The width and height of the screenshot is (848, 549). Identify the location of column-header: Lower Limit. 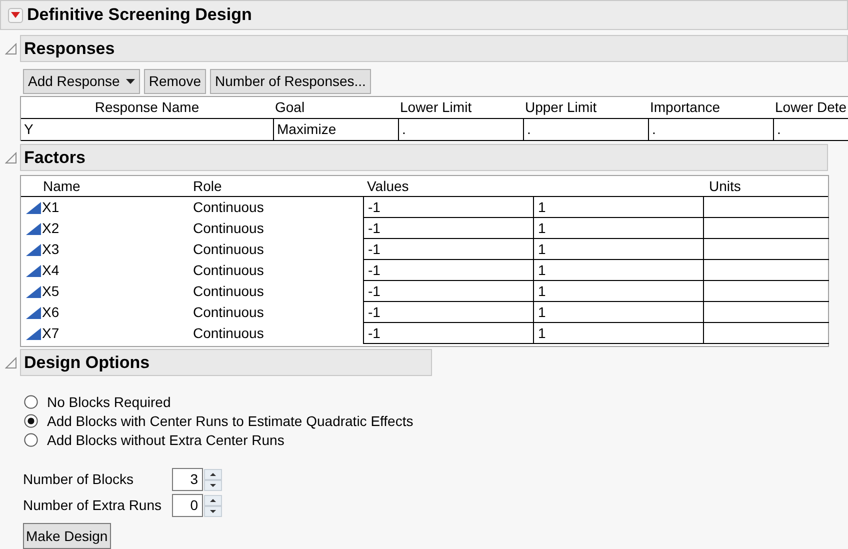
(436, 107).